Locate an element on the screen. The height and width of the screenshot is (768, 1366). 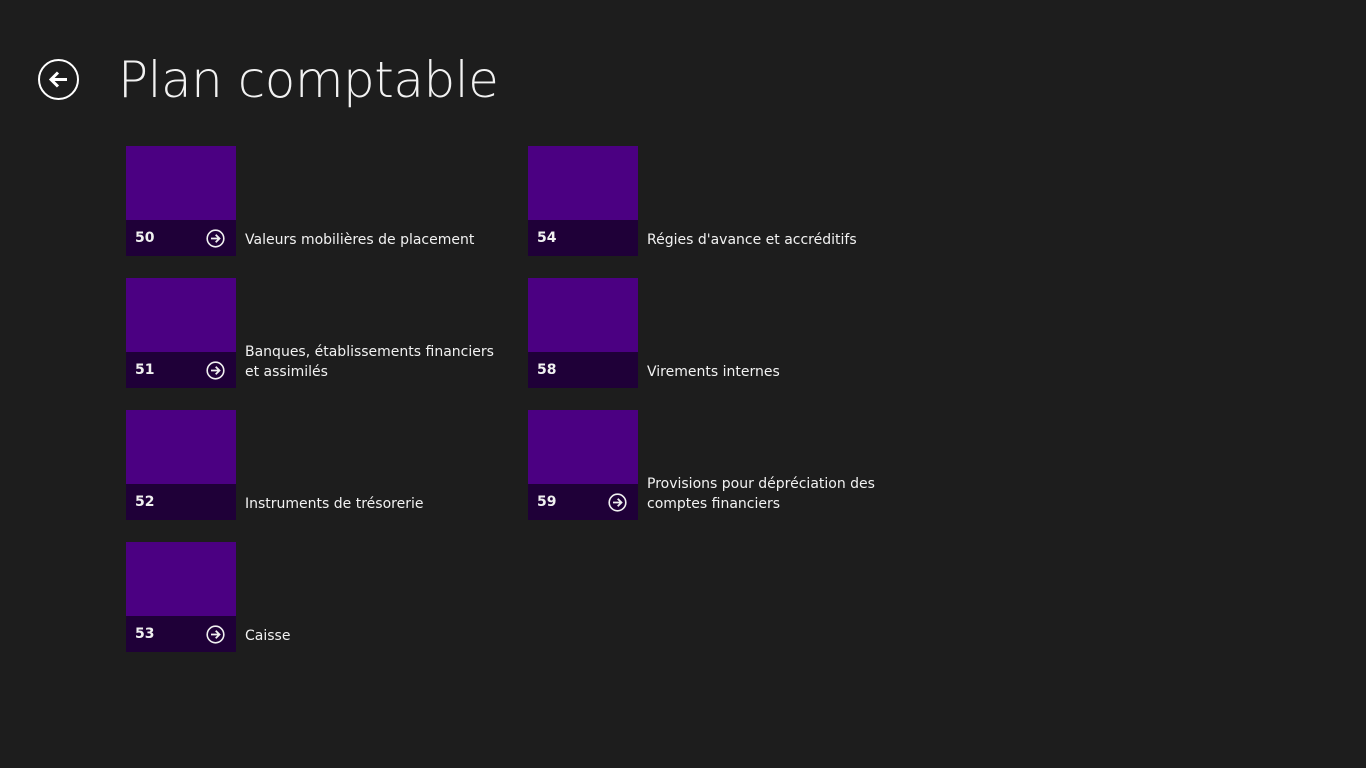
account-item-58: 58 Virements internes is located at coordinates (718, 333).